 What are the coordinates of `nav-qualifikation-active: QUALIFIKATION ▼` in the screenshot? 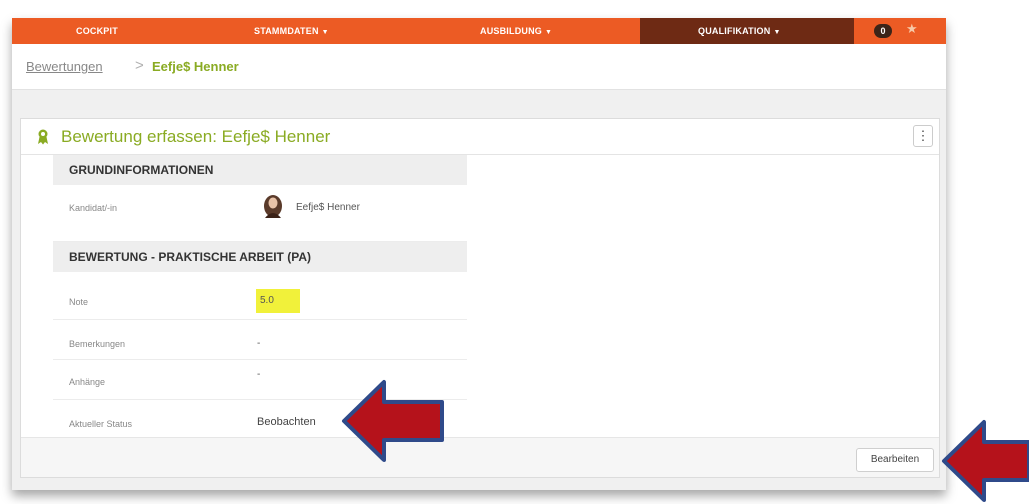 It's located at (747, 31).